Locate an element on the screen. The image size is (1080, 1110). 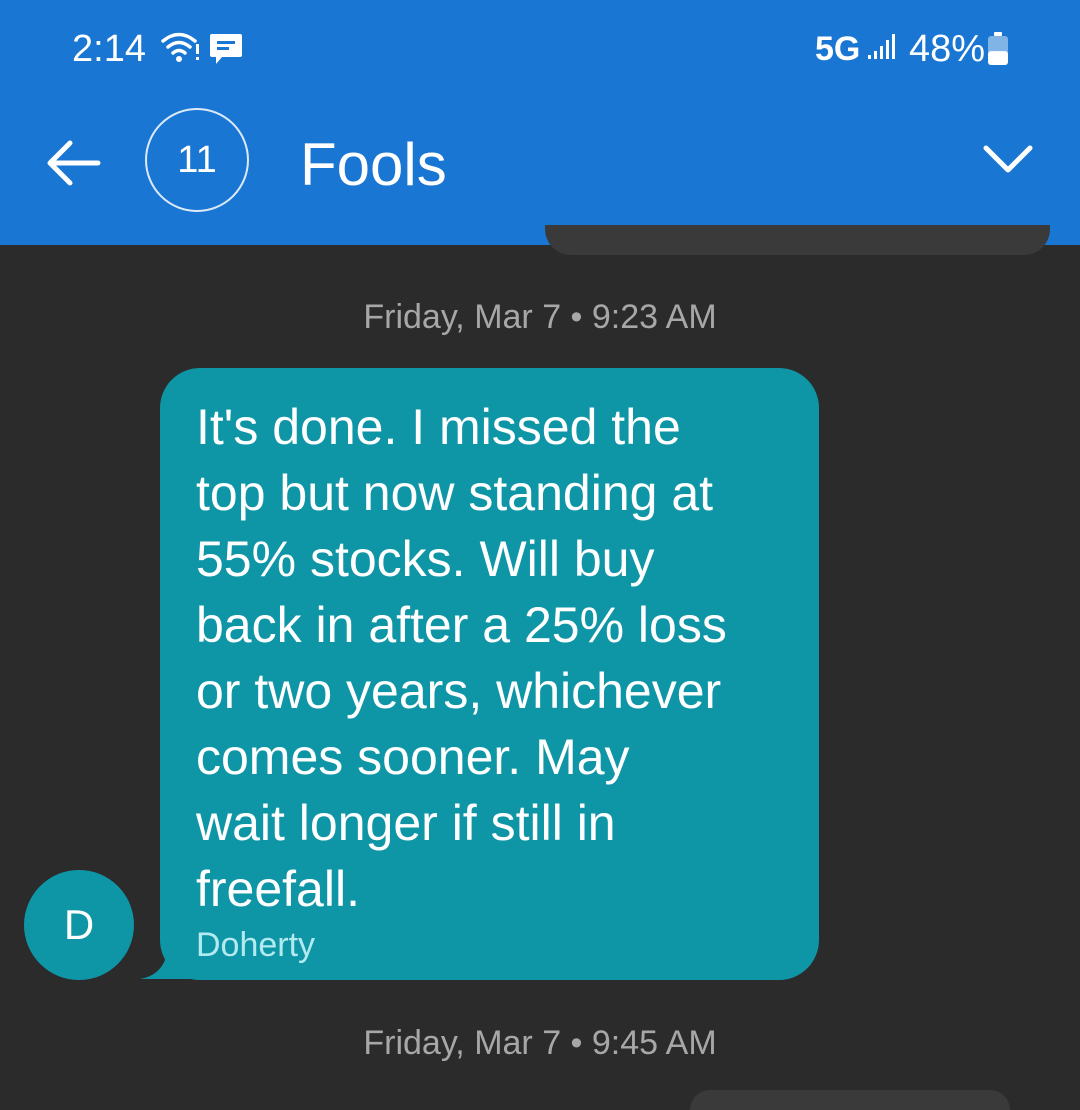
back-button is located at coordinates (74, 163).